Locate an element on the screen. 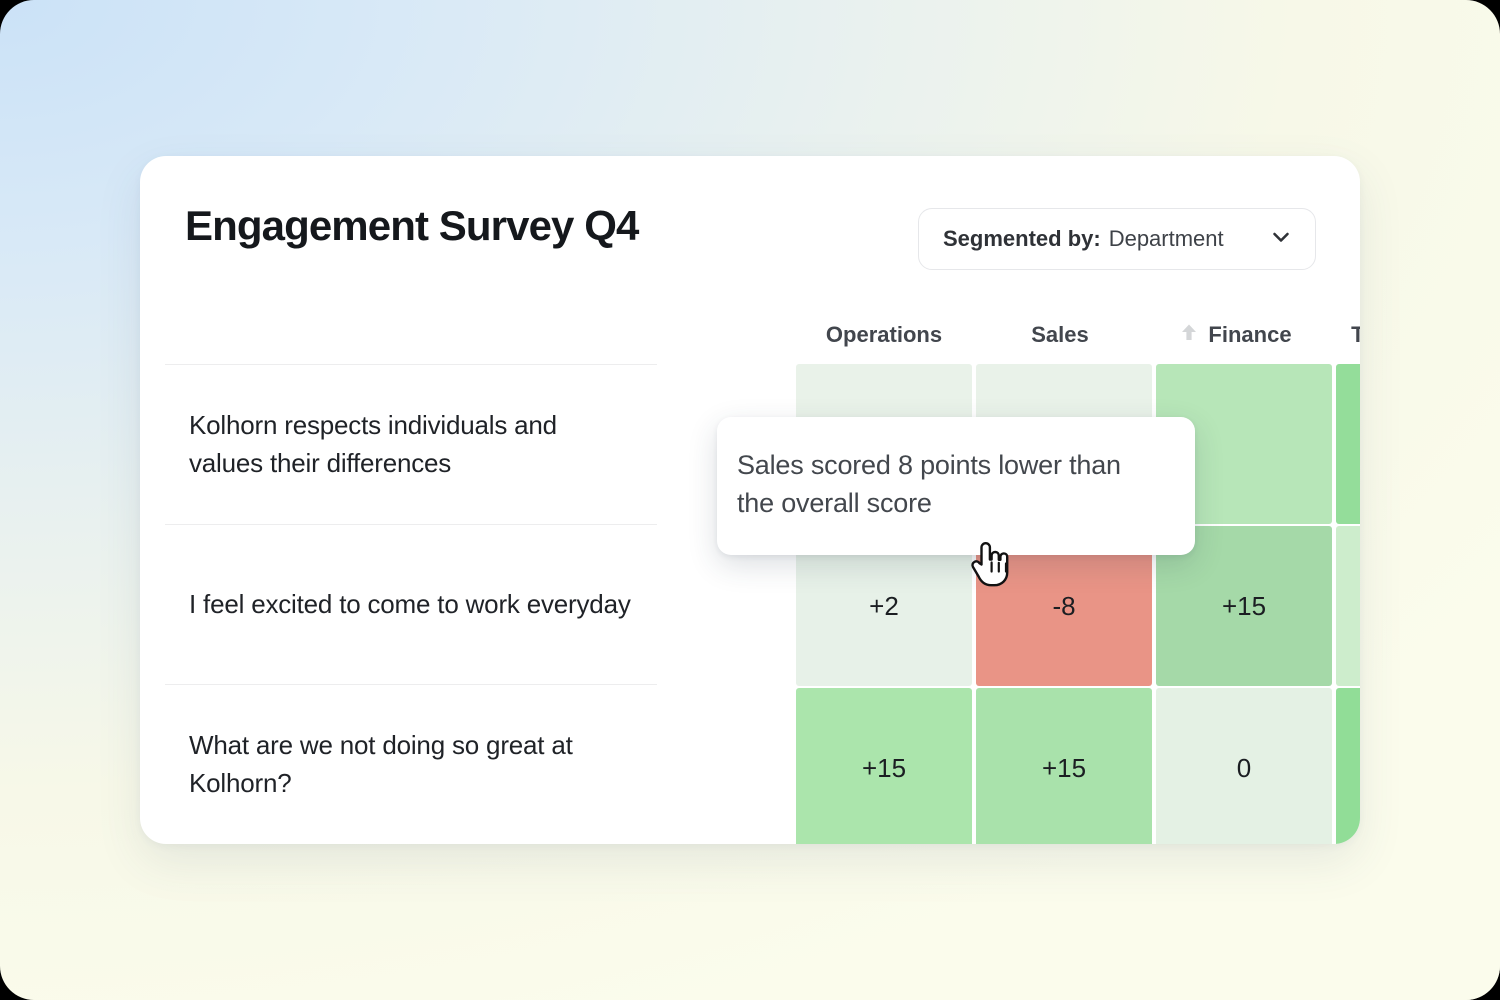 Image resolution: width=1500 pixels, height=1000 pixels. column-header-finance: Finance is located at coordinates (1236, 335).